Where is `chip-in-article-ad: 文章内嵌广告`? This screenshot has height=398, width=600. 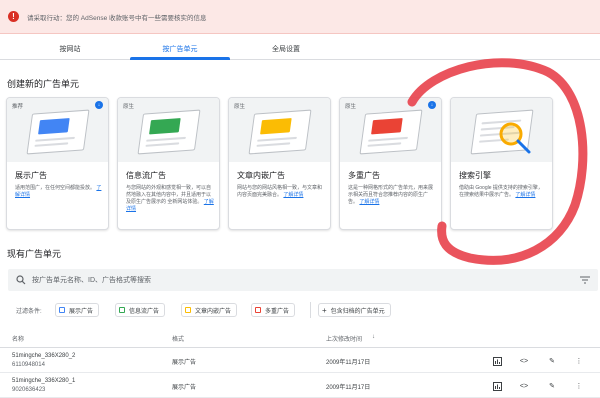
chip-in-article-ad: 文章内嵌广告 is located at coordinates (209, 310).